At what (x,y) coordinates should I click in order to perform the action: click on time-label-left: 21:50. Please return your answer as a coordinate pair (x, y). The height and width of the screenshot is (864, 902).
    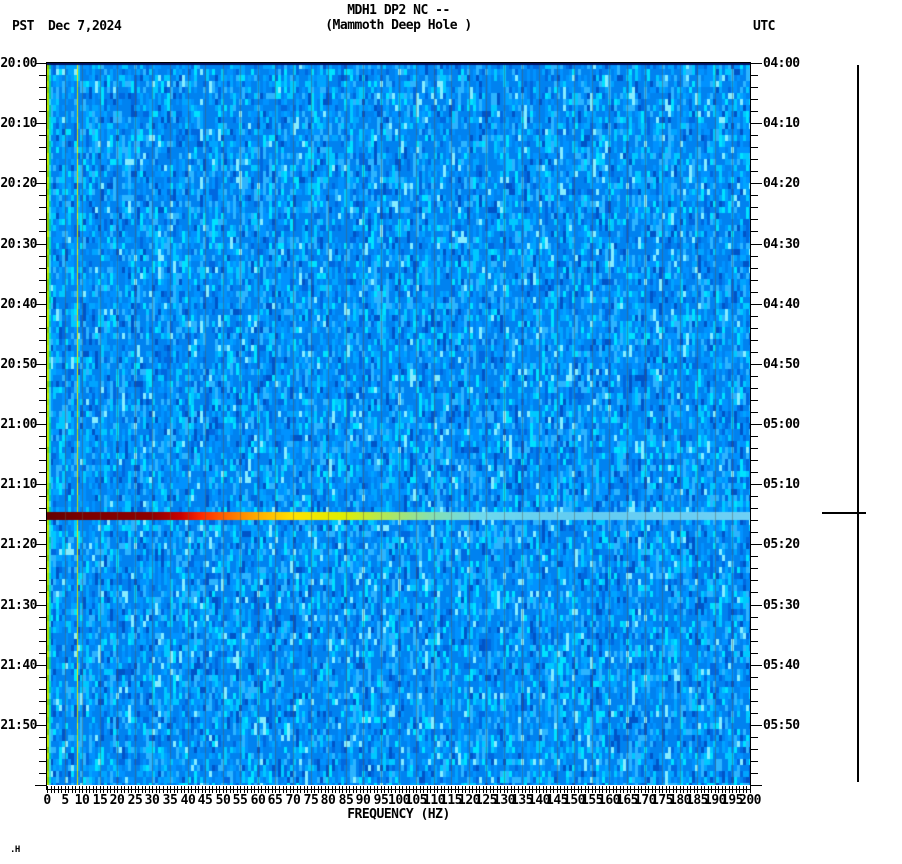
    Looking at the image, I should click on (18, 725).